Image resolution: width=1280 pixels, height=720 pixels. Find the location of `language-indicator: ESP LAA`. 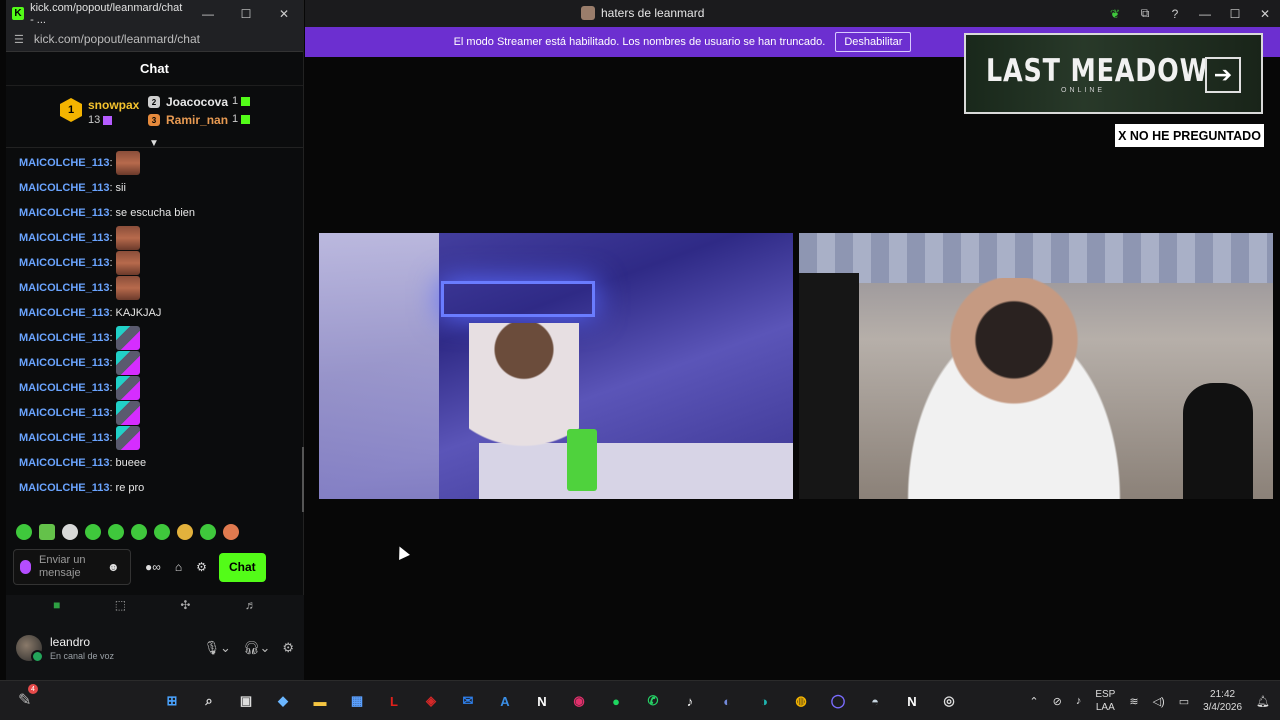

language-indicator: ESP LAA is located at coordinates (1105, 701).